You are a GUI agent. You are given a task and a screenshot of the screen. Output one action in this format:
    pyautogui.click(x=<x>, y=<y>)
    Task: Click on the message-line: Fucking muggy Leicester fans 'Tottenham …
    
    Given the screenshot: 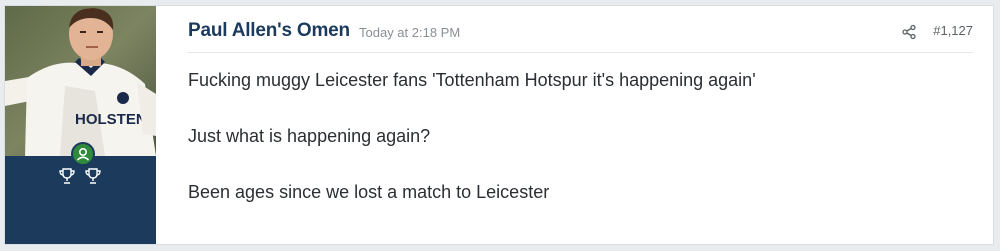 What is the action you would take?
    pyautogui.click(x=472, y=80)
    